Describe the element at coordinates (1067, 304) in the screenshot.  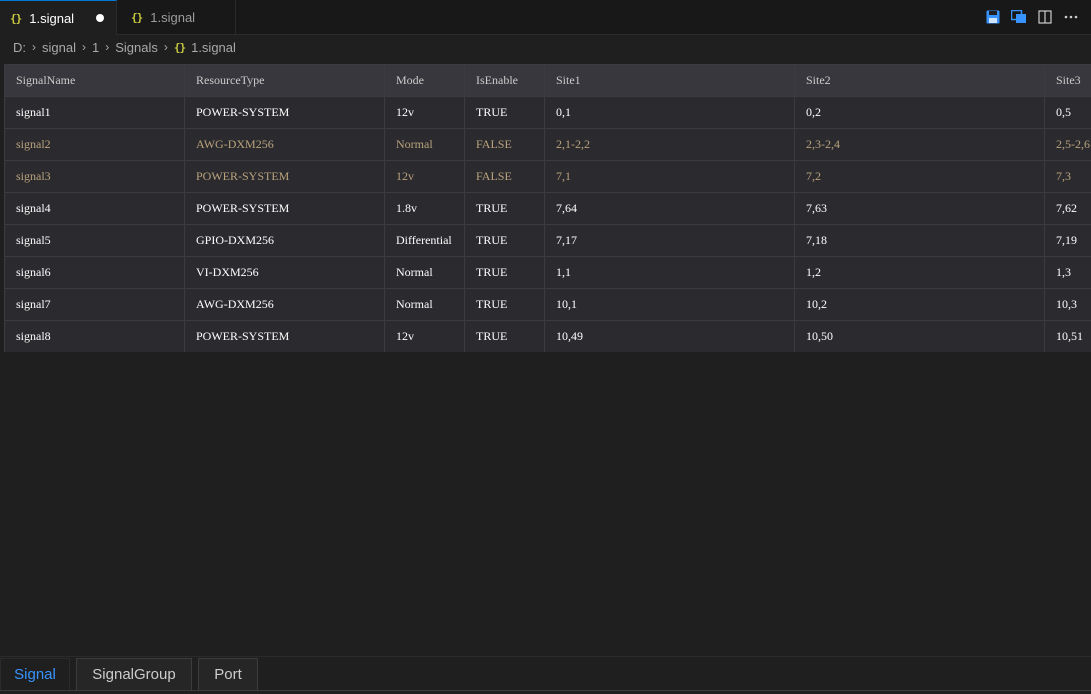
I see `table-cell-site3: 10,3` at that location.